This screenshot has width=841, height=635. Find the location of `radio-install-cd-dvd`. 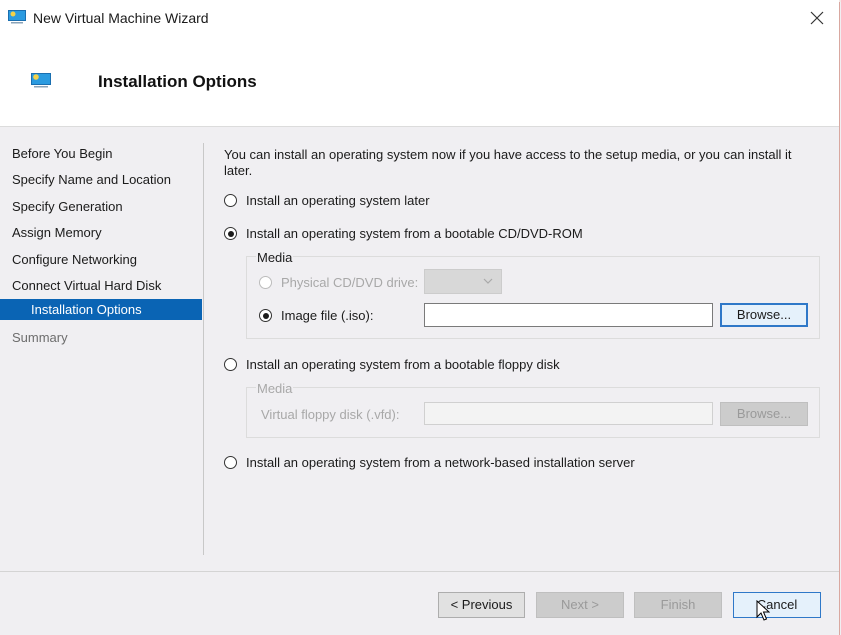

radio-install-cd-dvd is located at coordinates (230, 233).